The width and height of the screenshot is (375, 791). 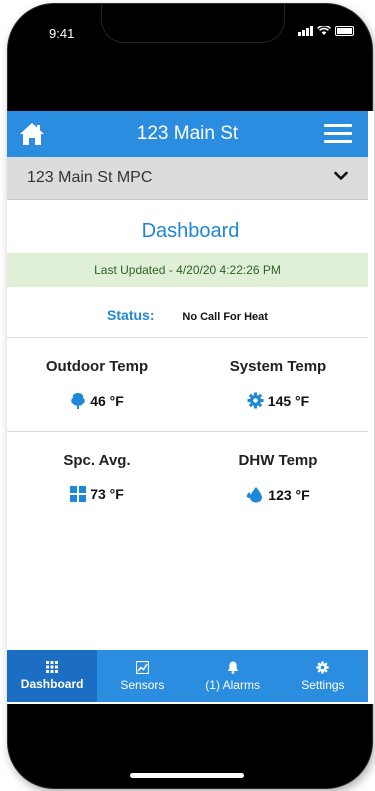 I want to click on space-avg-card: Spc. Avg. 73 °F, so click(x=97, y=477).